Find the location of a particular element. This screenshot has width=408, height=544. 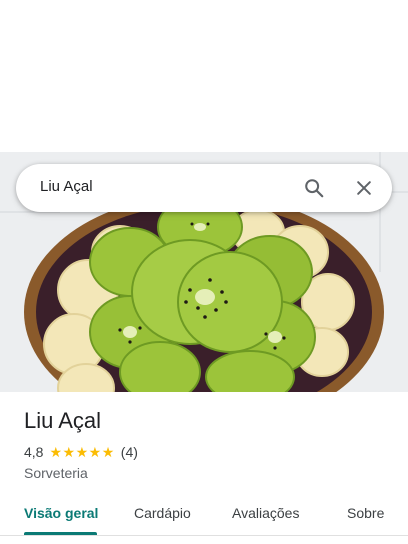

search-bar: Liu Açal is located at coordinates (204, 188).